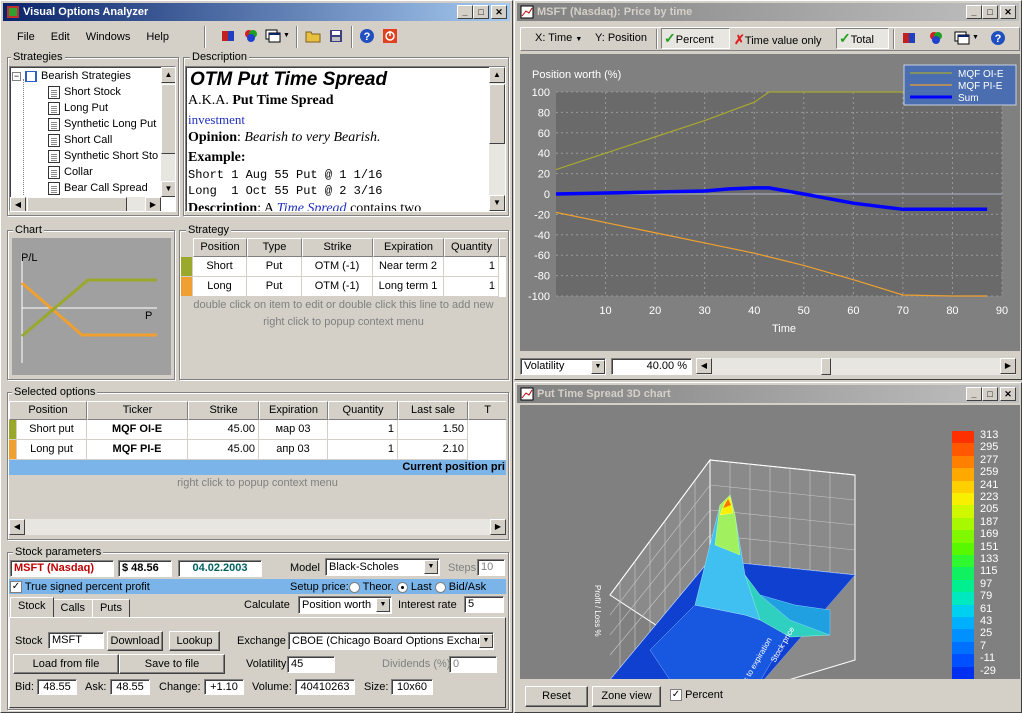  I want to click on radio-bidask, so click(440, 587).